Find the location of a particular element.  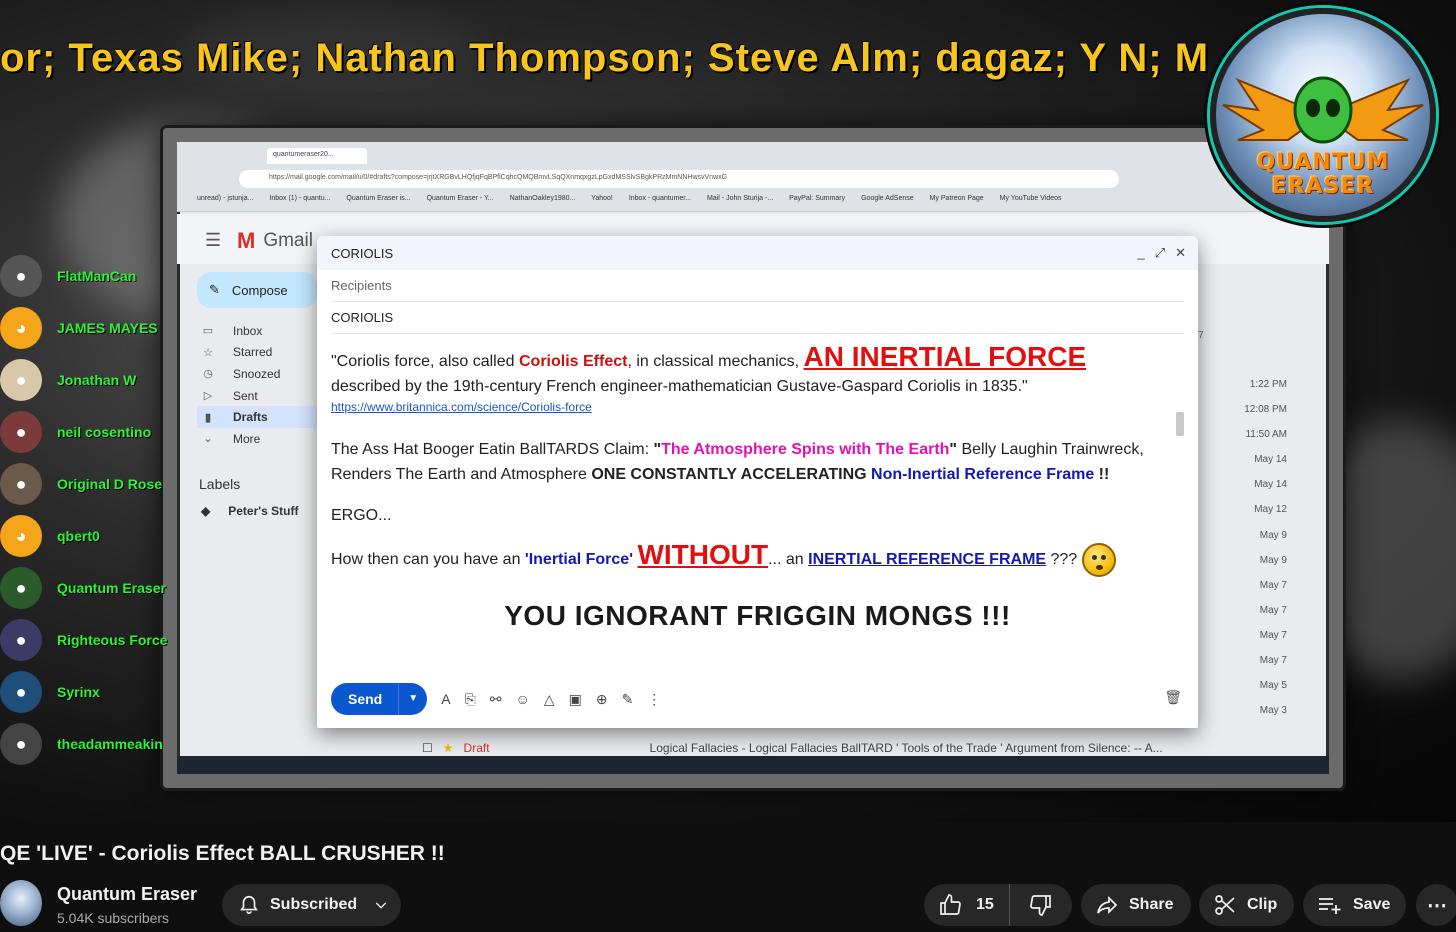

dislike-button is located at coordinates (1041, 905).